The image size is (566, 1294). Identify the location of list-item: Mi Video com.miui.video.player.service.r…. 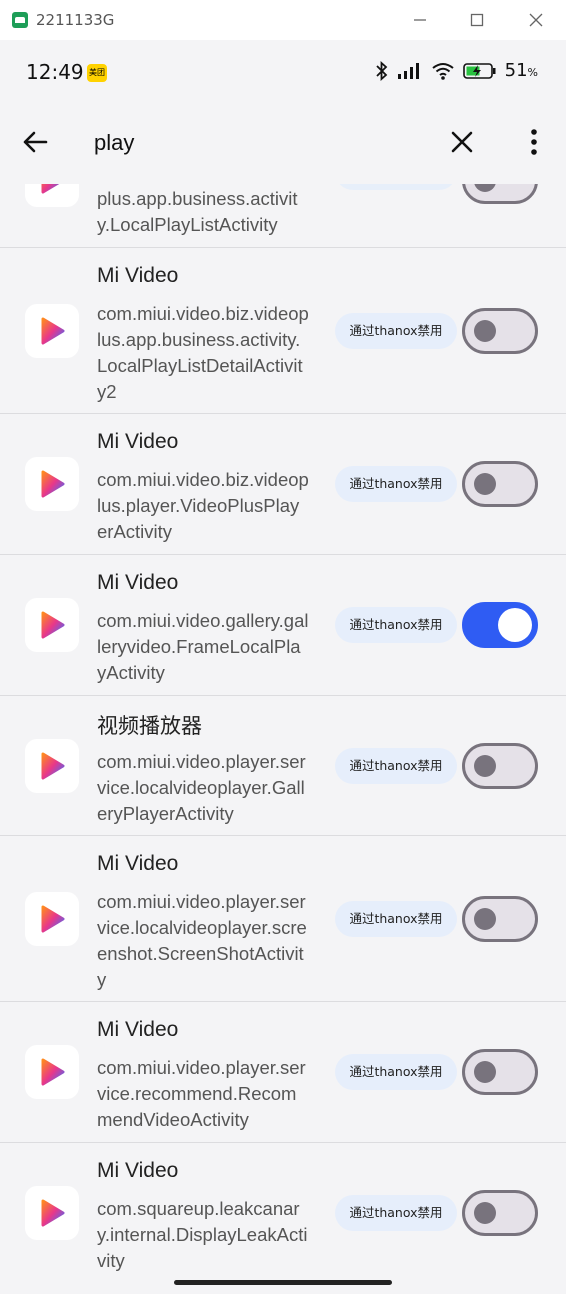
(283, 1072).